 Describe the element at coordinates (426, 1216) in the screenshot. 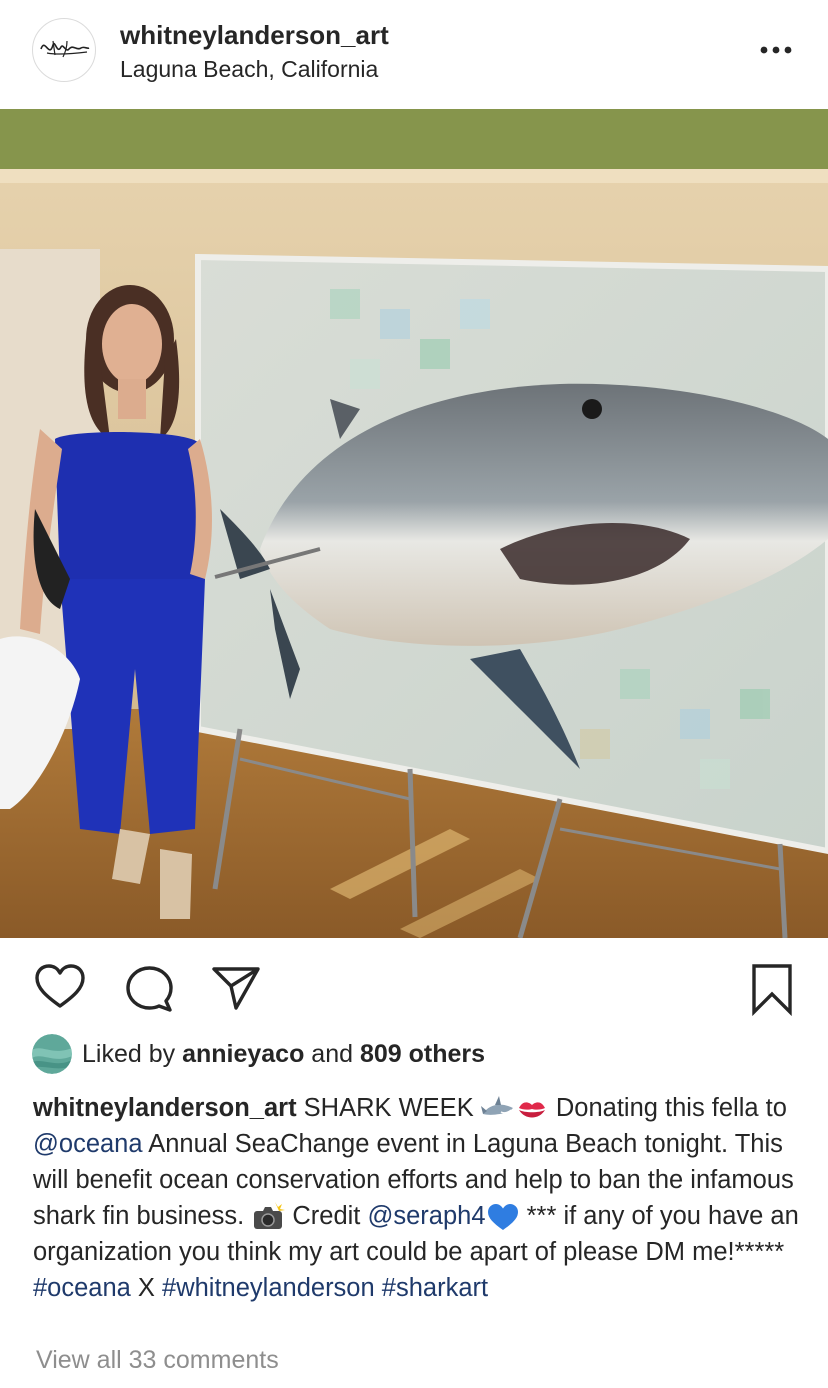

I see `mention-seraph4: @seraph4` at that location.